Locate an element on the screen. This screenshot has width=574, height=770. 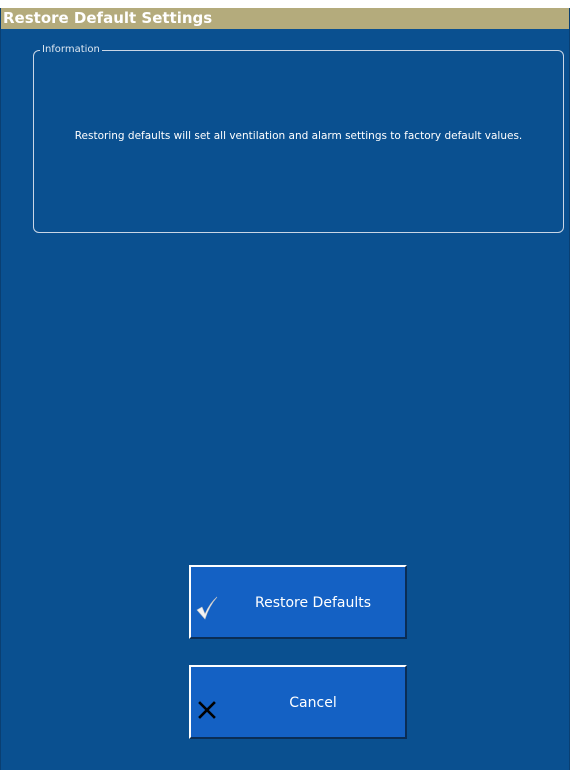
checkmark-icon is located at coordinates (207, 608).